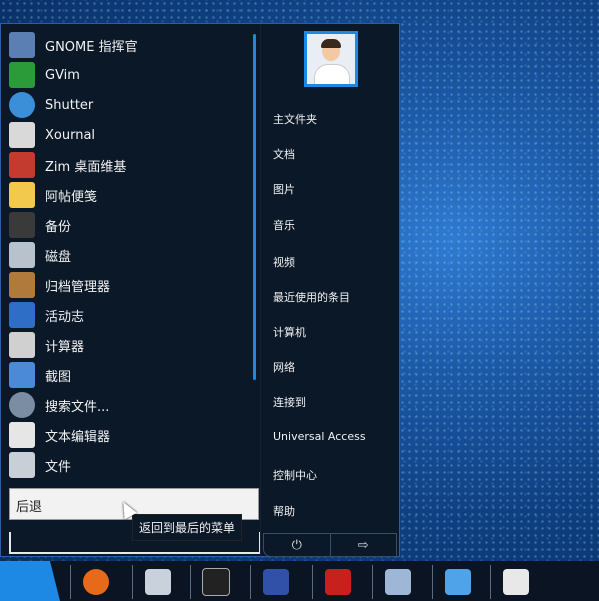 Image resolution: width=599 pixels, height=601 pixels. I want to click on taskbar-network-monitor, so click(457, 582).